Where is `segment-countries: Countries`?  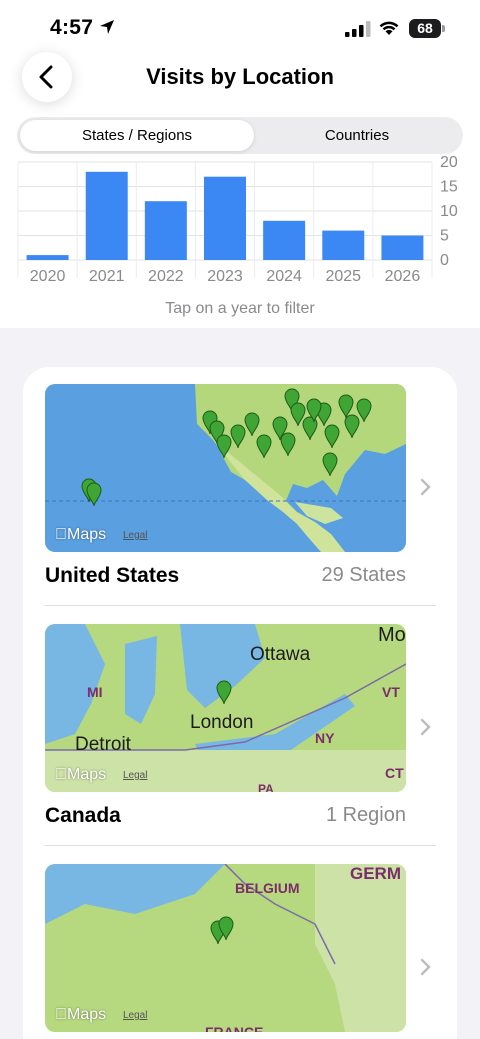
segment-countries: Countries is located at coordinates (357, 135).